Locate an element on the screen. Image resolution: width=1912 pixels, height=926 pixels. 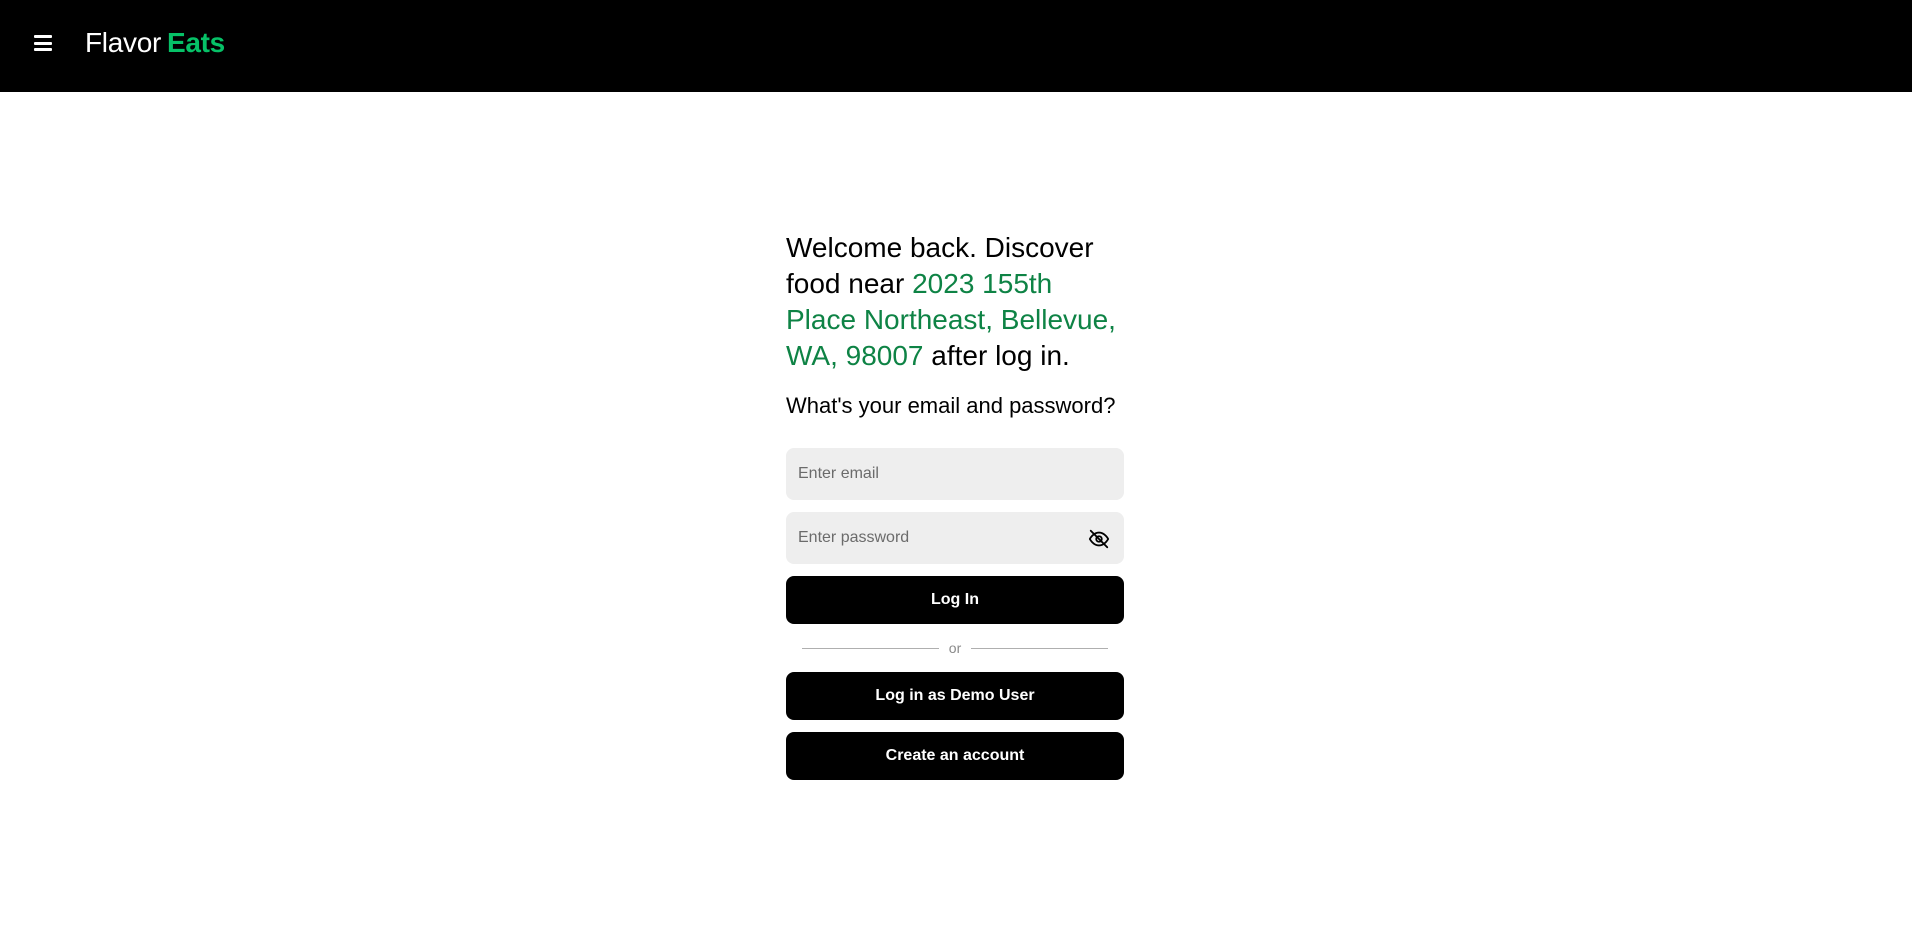
demo-login-button: Log in as Demo User is located at coordinates (955, 696).